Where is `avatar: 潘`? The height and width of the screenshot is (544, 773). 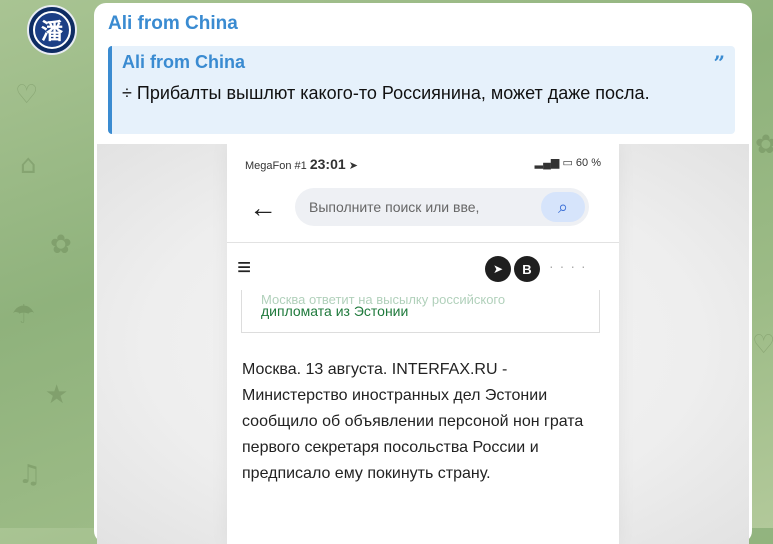 avatar: 潘 is located at coordinates (52, 30).